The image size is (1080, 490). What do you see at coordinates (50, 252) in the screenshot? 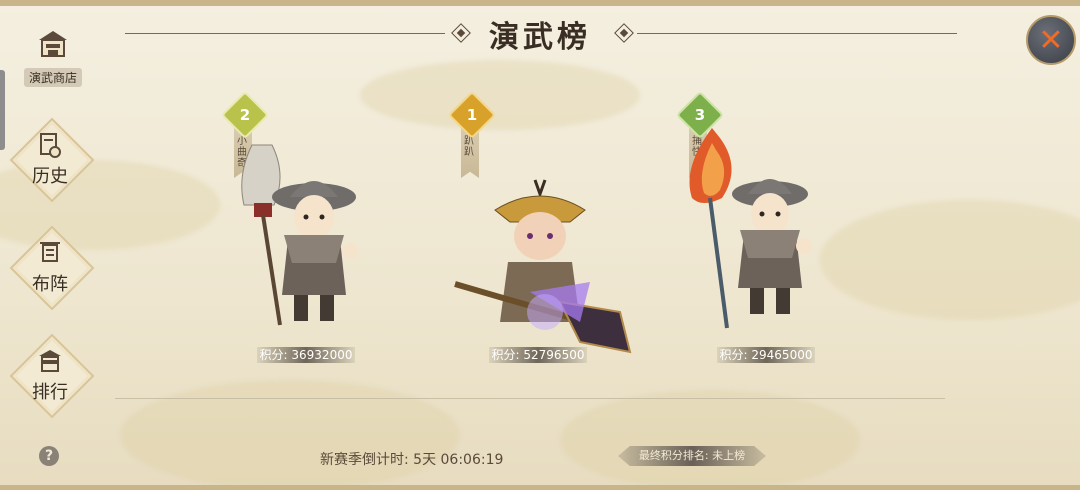
I see `banner-formation-icon` at bounding box center [50, 252].